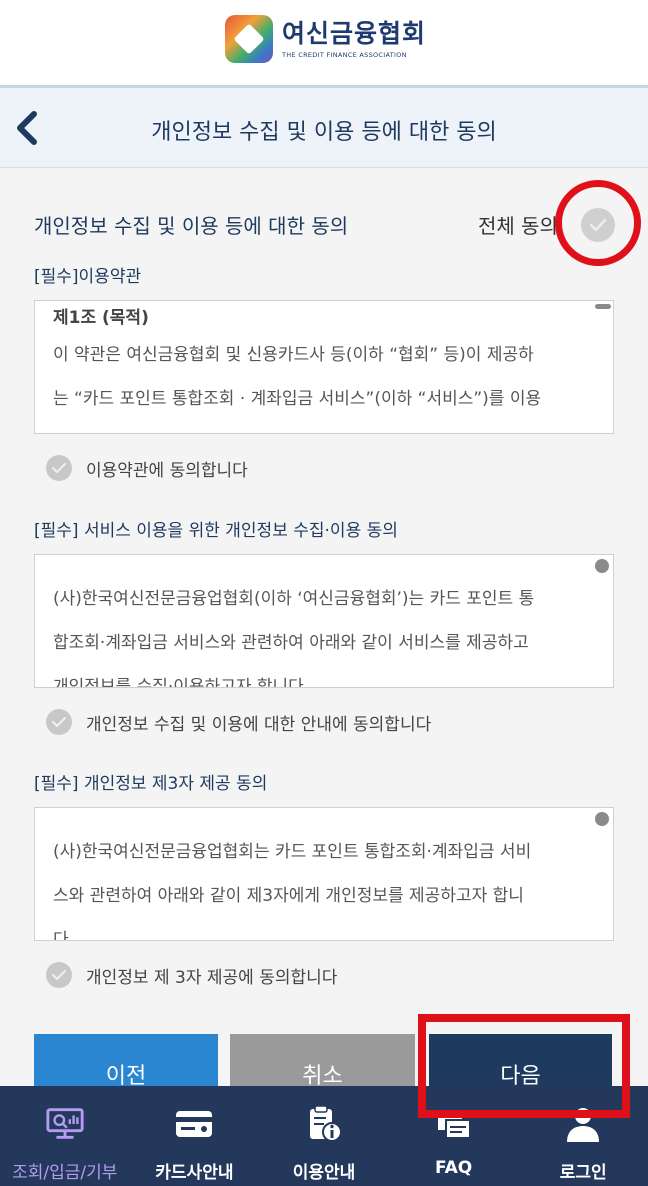 The height and width of the screenshot is (1186, 648). I want to click on faq-icon, so click(454, 1125).